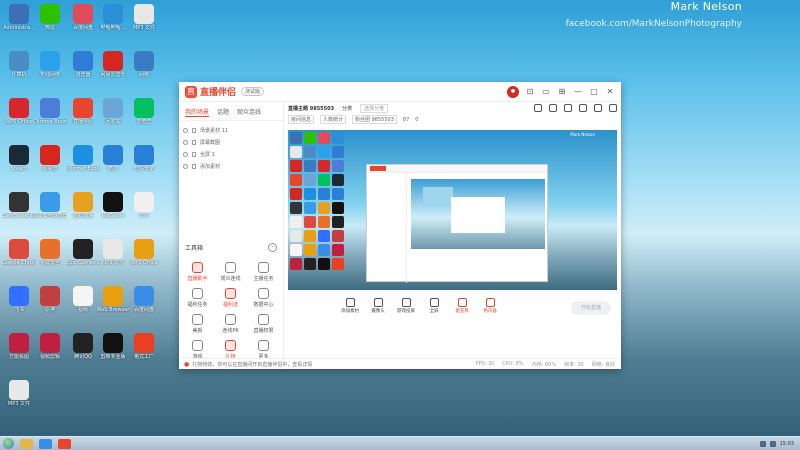 The width and height of the screenshot is (800, 450). What do you see at coordinates (374, 108) in the screenshot?
I see `category-select: 选择分类` at bounding box center [374, 108].